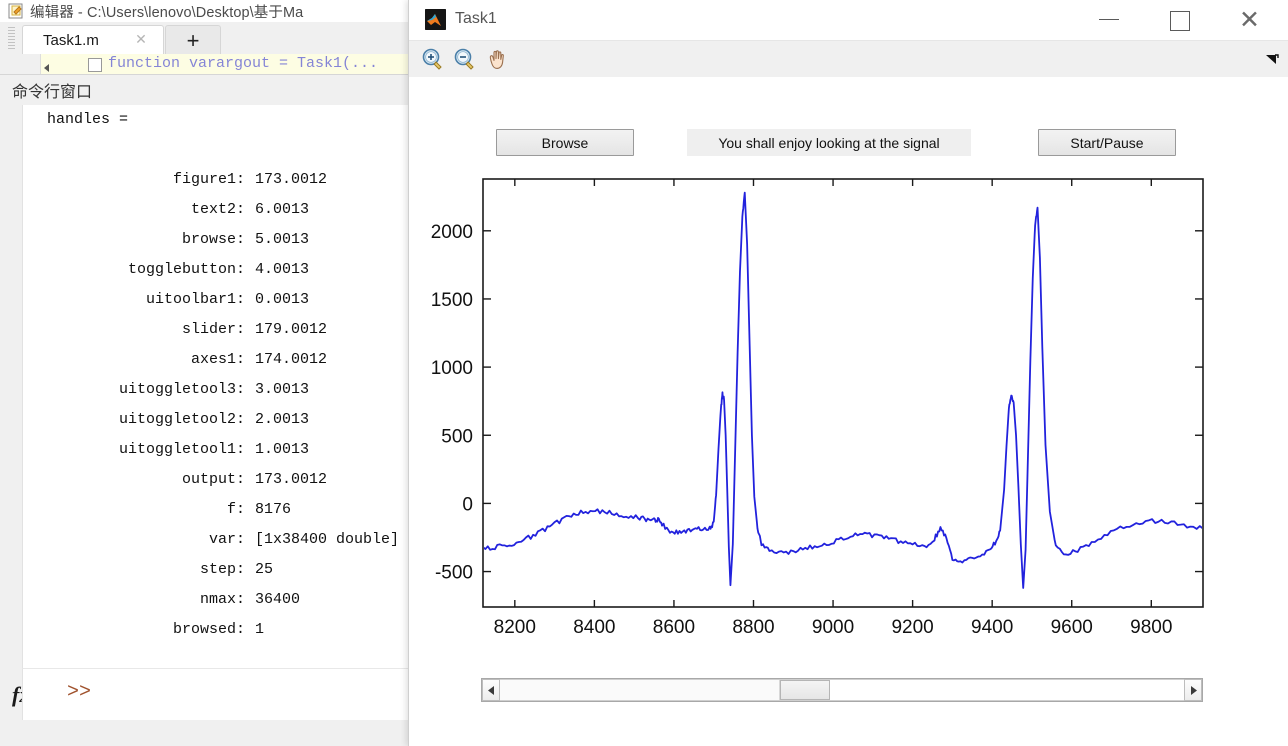 This screenshot has width=1288, height=746. I want to click on handles-field-name: step:, so click(222, 569).